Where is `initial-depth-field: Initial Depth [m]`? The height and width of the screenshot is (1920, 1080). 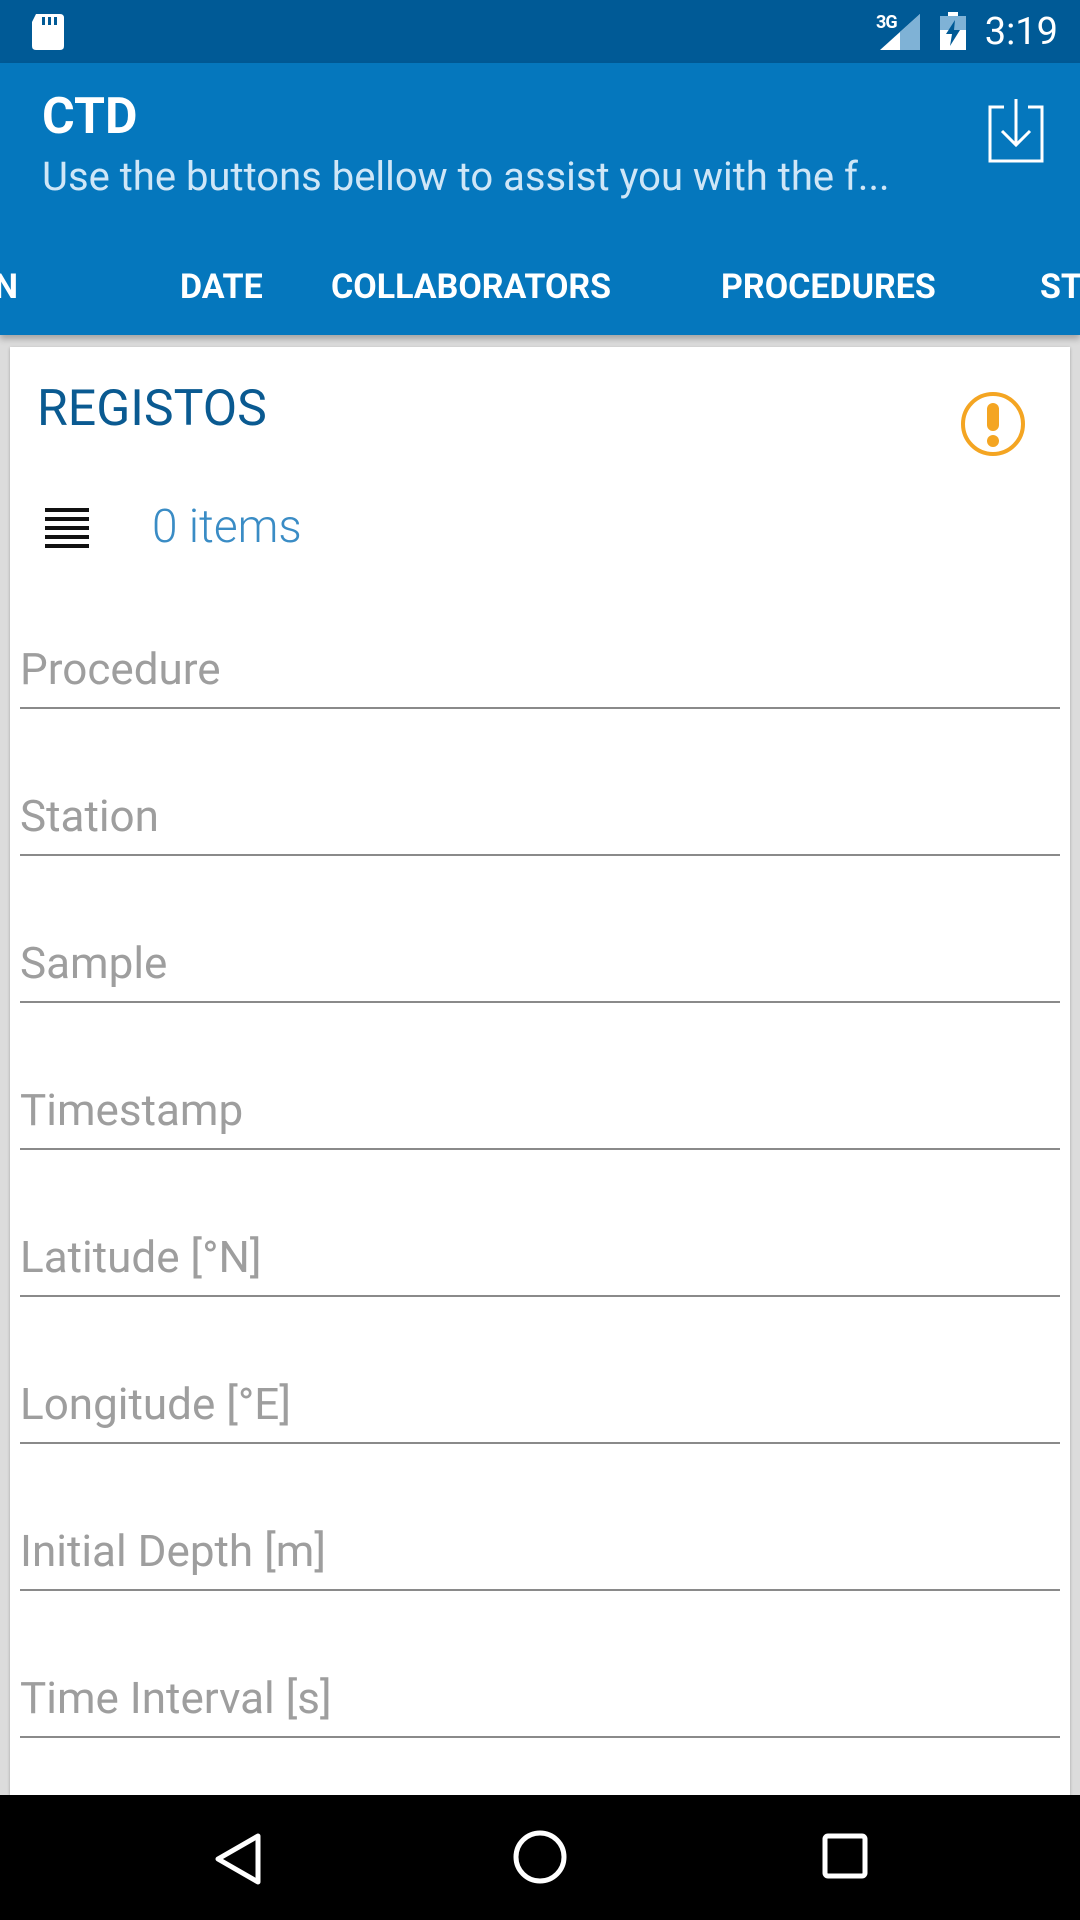 initial-depth-field: Initial Depth [m] is located at coordinates (540, 1551).